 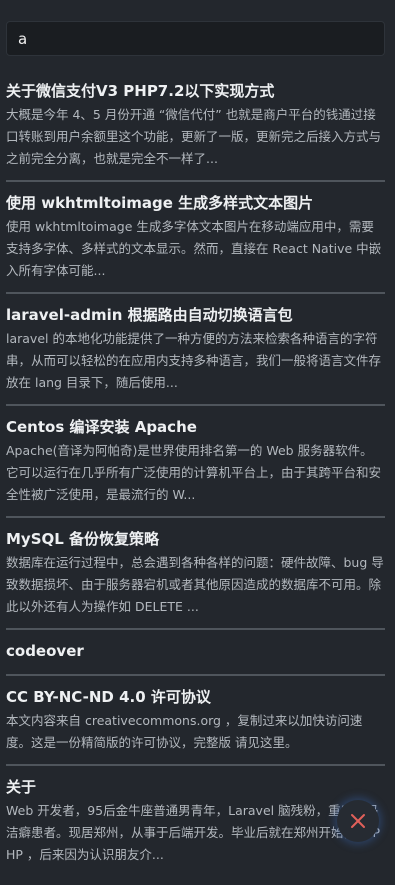 I want to click on result-title: Centos 编译安装 Apache, so click(x=101, y=427).